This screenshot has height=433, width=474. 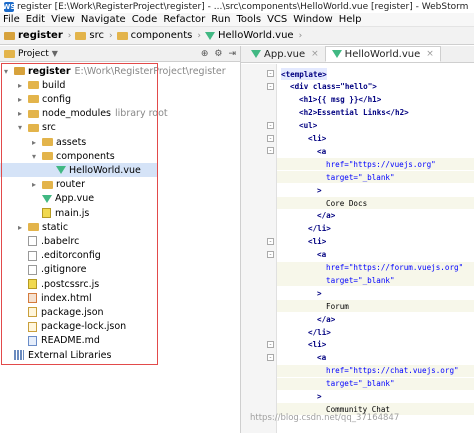 I want to click on tree-item-babelrc: .babelrc, so click(x=48, y=241).